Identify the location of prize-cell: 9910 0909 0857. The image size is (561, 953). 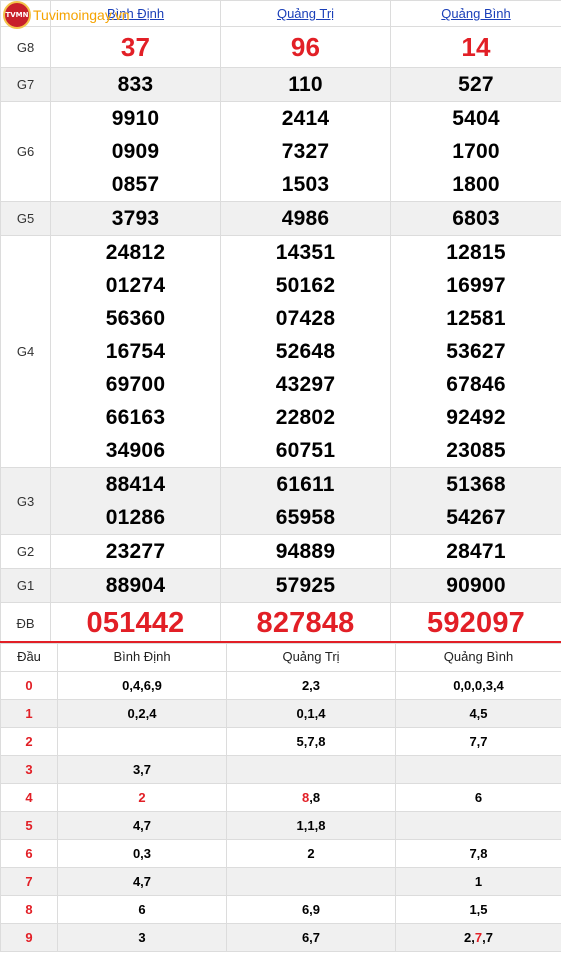
(135, 151).